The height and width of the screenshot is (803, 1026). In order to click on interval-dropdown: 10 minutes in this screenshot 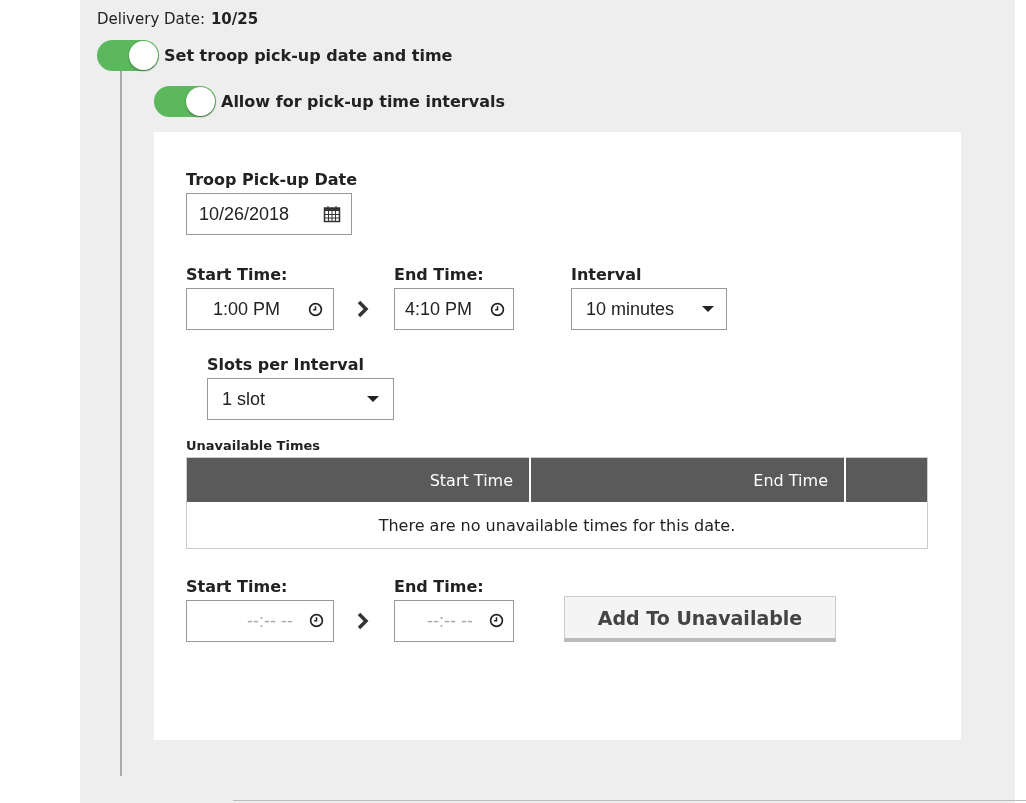, I will do `click(649, 309)`.